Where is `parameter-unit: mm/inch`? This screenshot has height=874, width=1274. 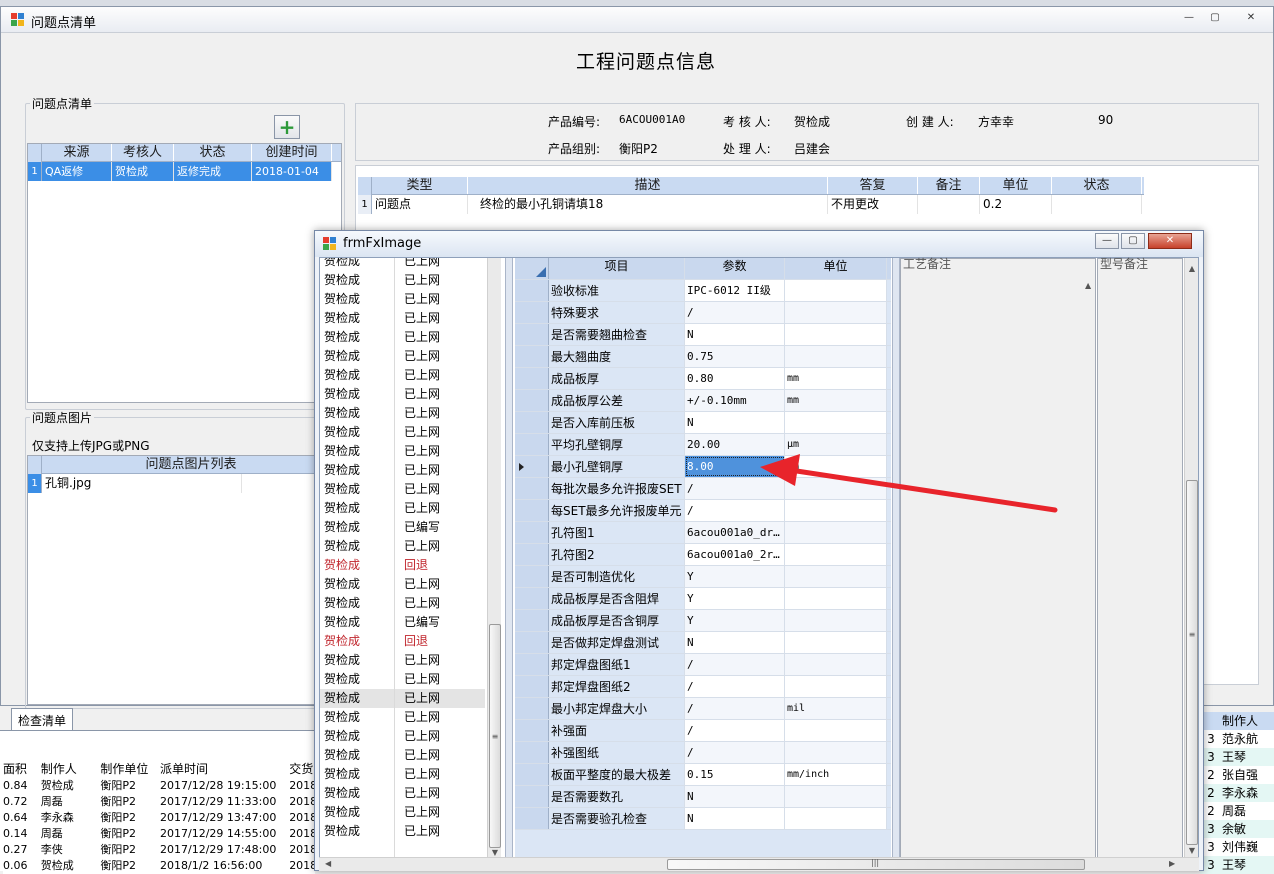
parameter-unit: mm/inch is located at coordinates (836, 774).